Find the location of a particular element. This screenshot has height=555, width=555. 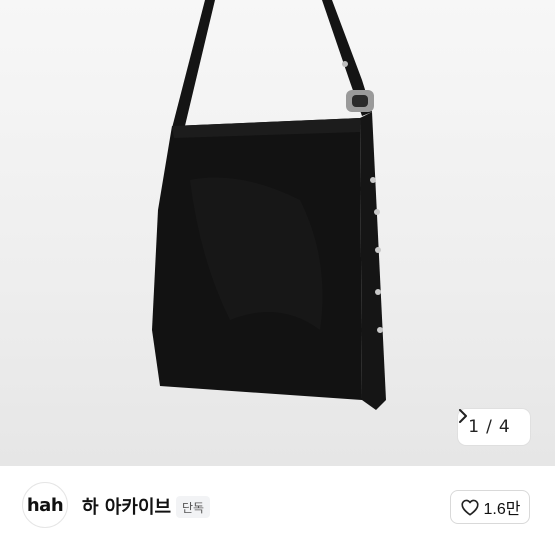

like-count: 1.6만 is located at coordinates (502, 509).